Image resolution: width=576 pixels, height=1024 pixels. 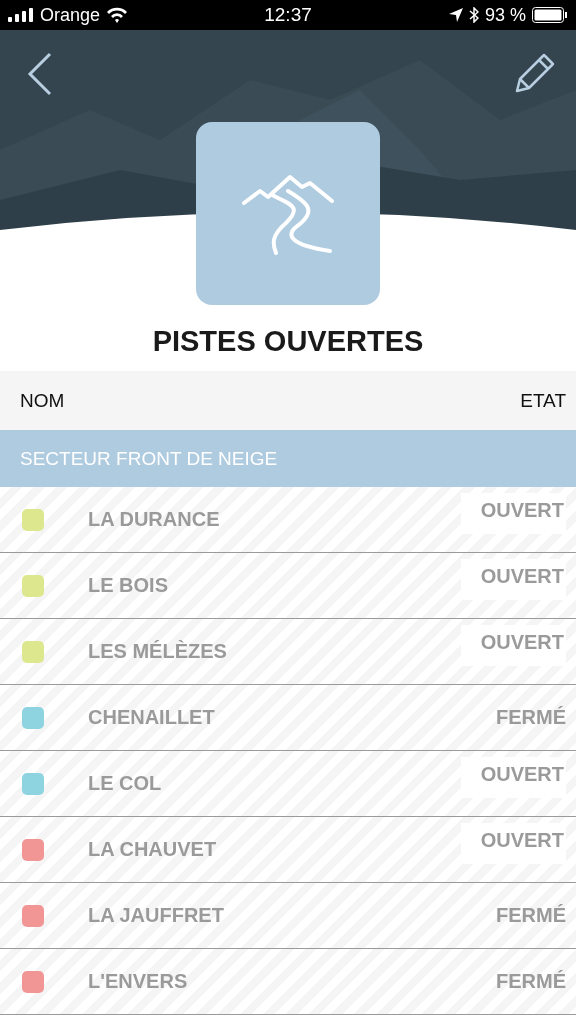 I want to click on battery-percent: 93 %, so click(x=505, y=15).